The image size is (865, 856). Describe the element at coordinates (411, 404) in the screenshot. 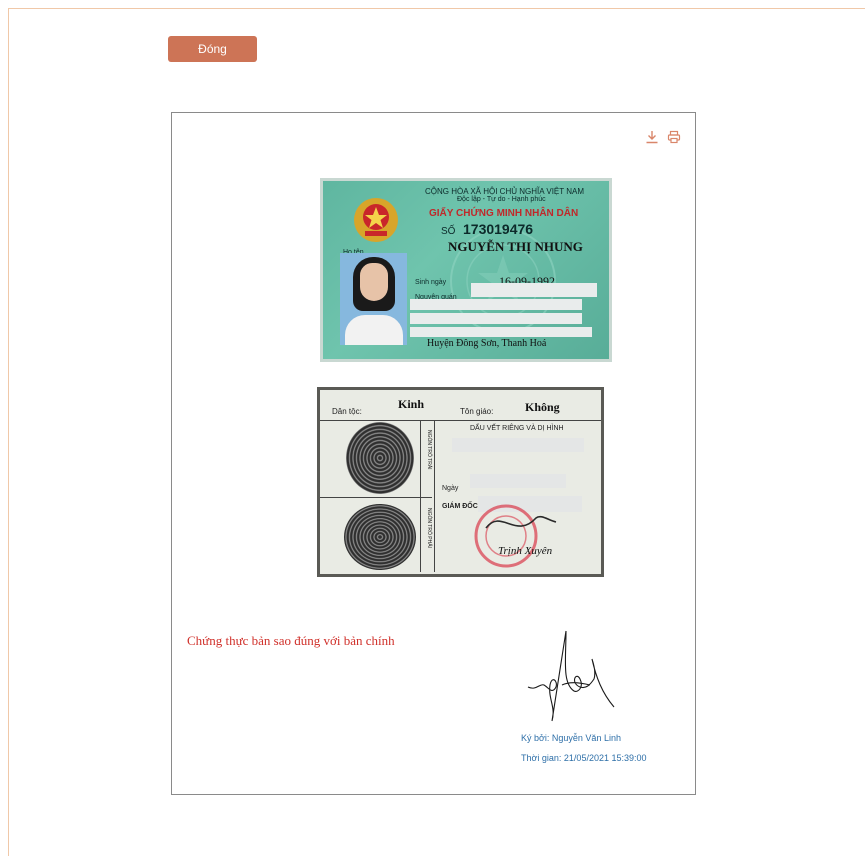

I see `ethnic-value: Kinh` at that location.